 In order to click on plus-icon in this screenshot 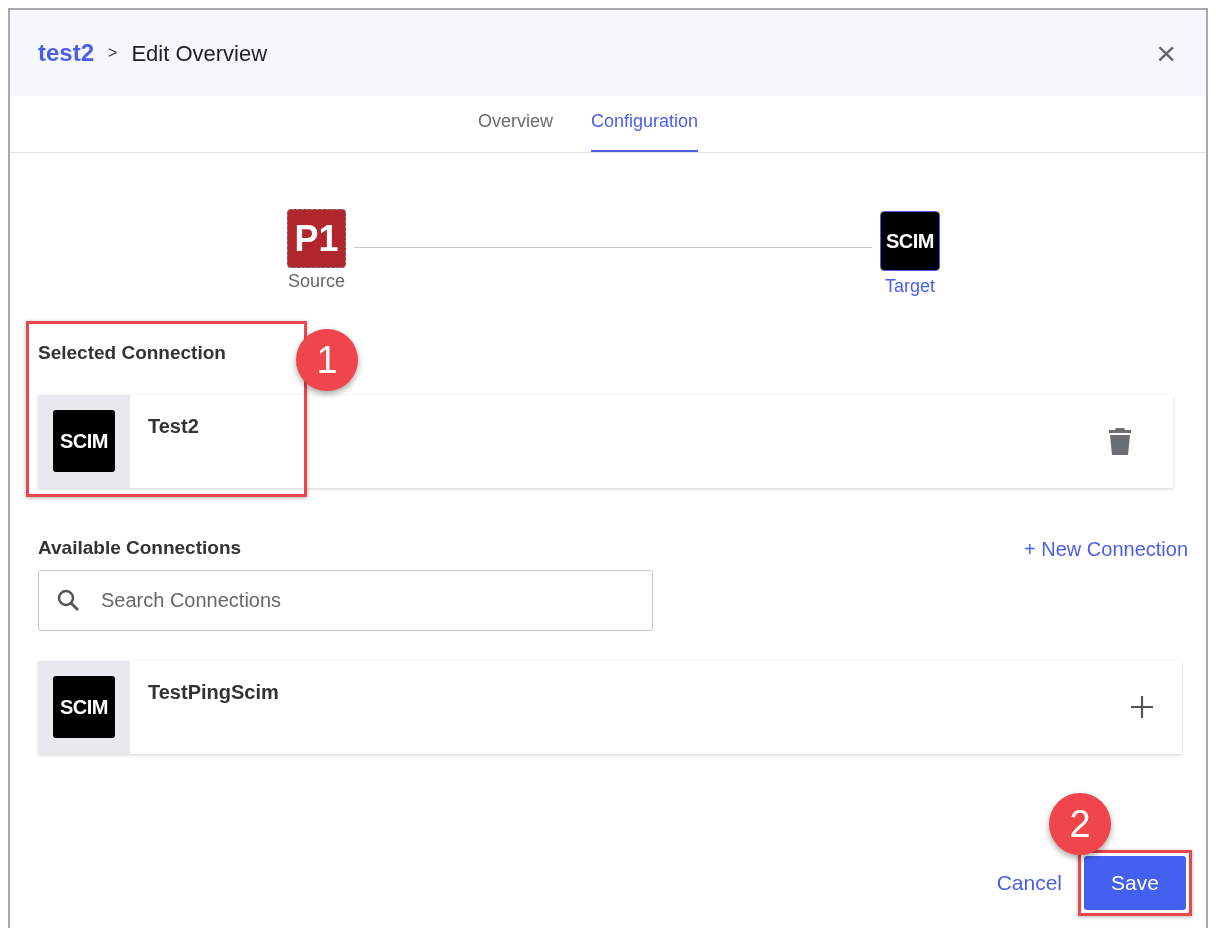, I will do `click(1142, 707)`.